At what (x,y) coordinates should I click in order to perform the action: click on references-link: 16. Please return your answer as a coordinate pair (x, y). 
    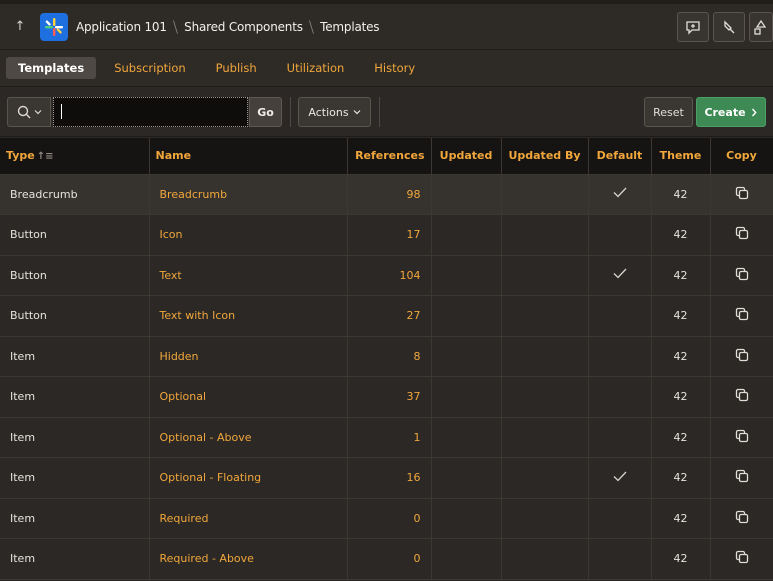
    Looking at the image, I should click on (389, 478).